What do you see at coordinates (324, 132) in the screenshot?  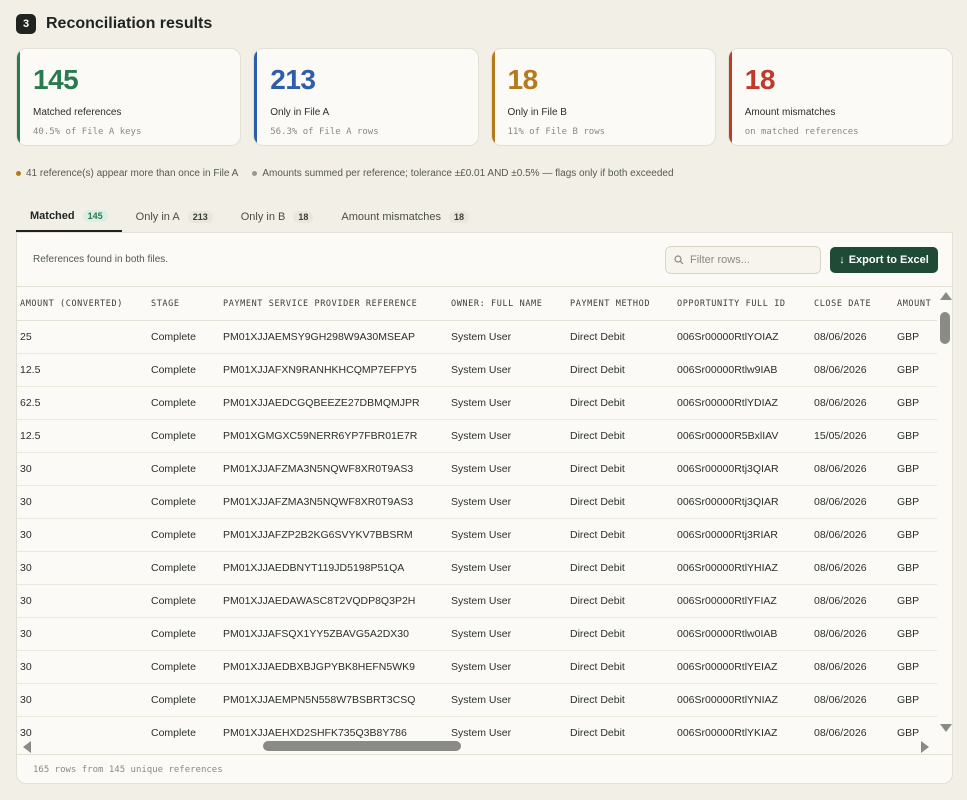 I see `card-subtext: 56.3% of File A rows` at bounding box center [324, 132].